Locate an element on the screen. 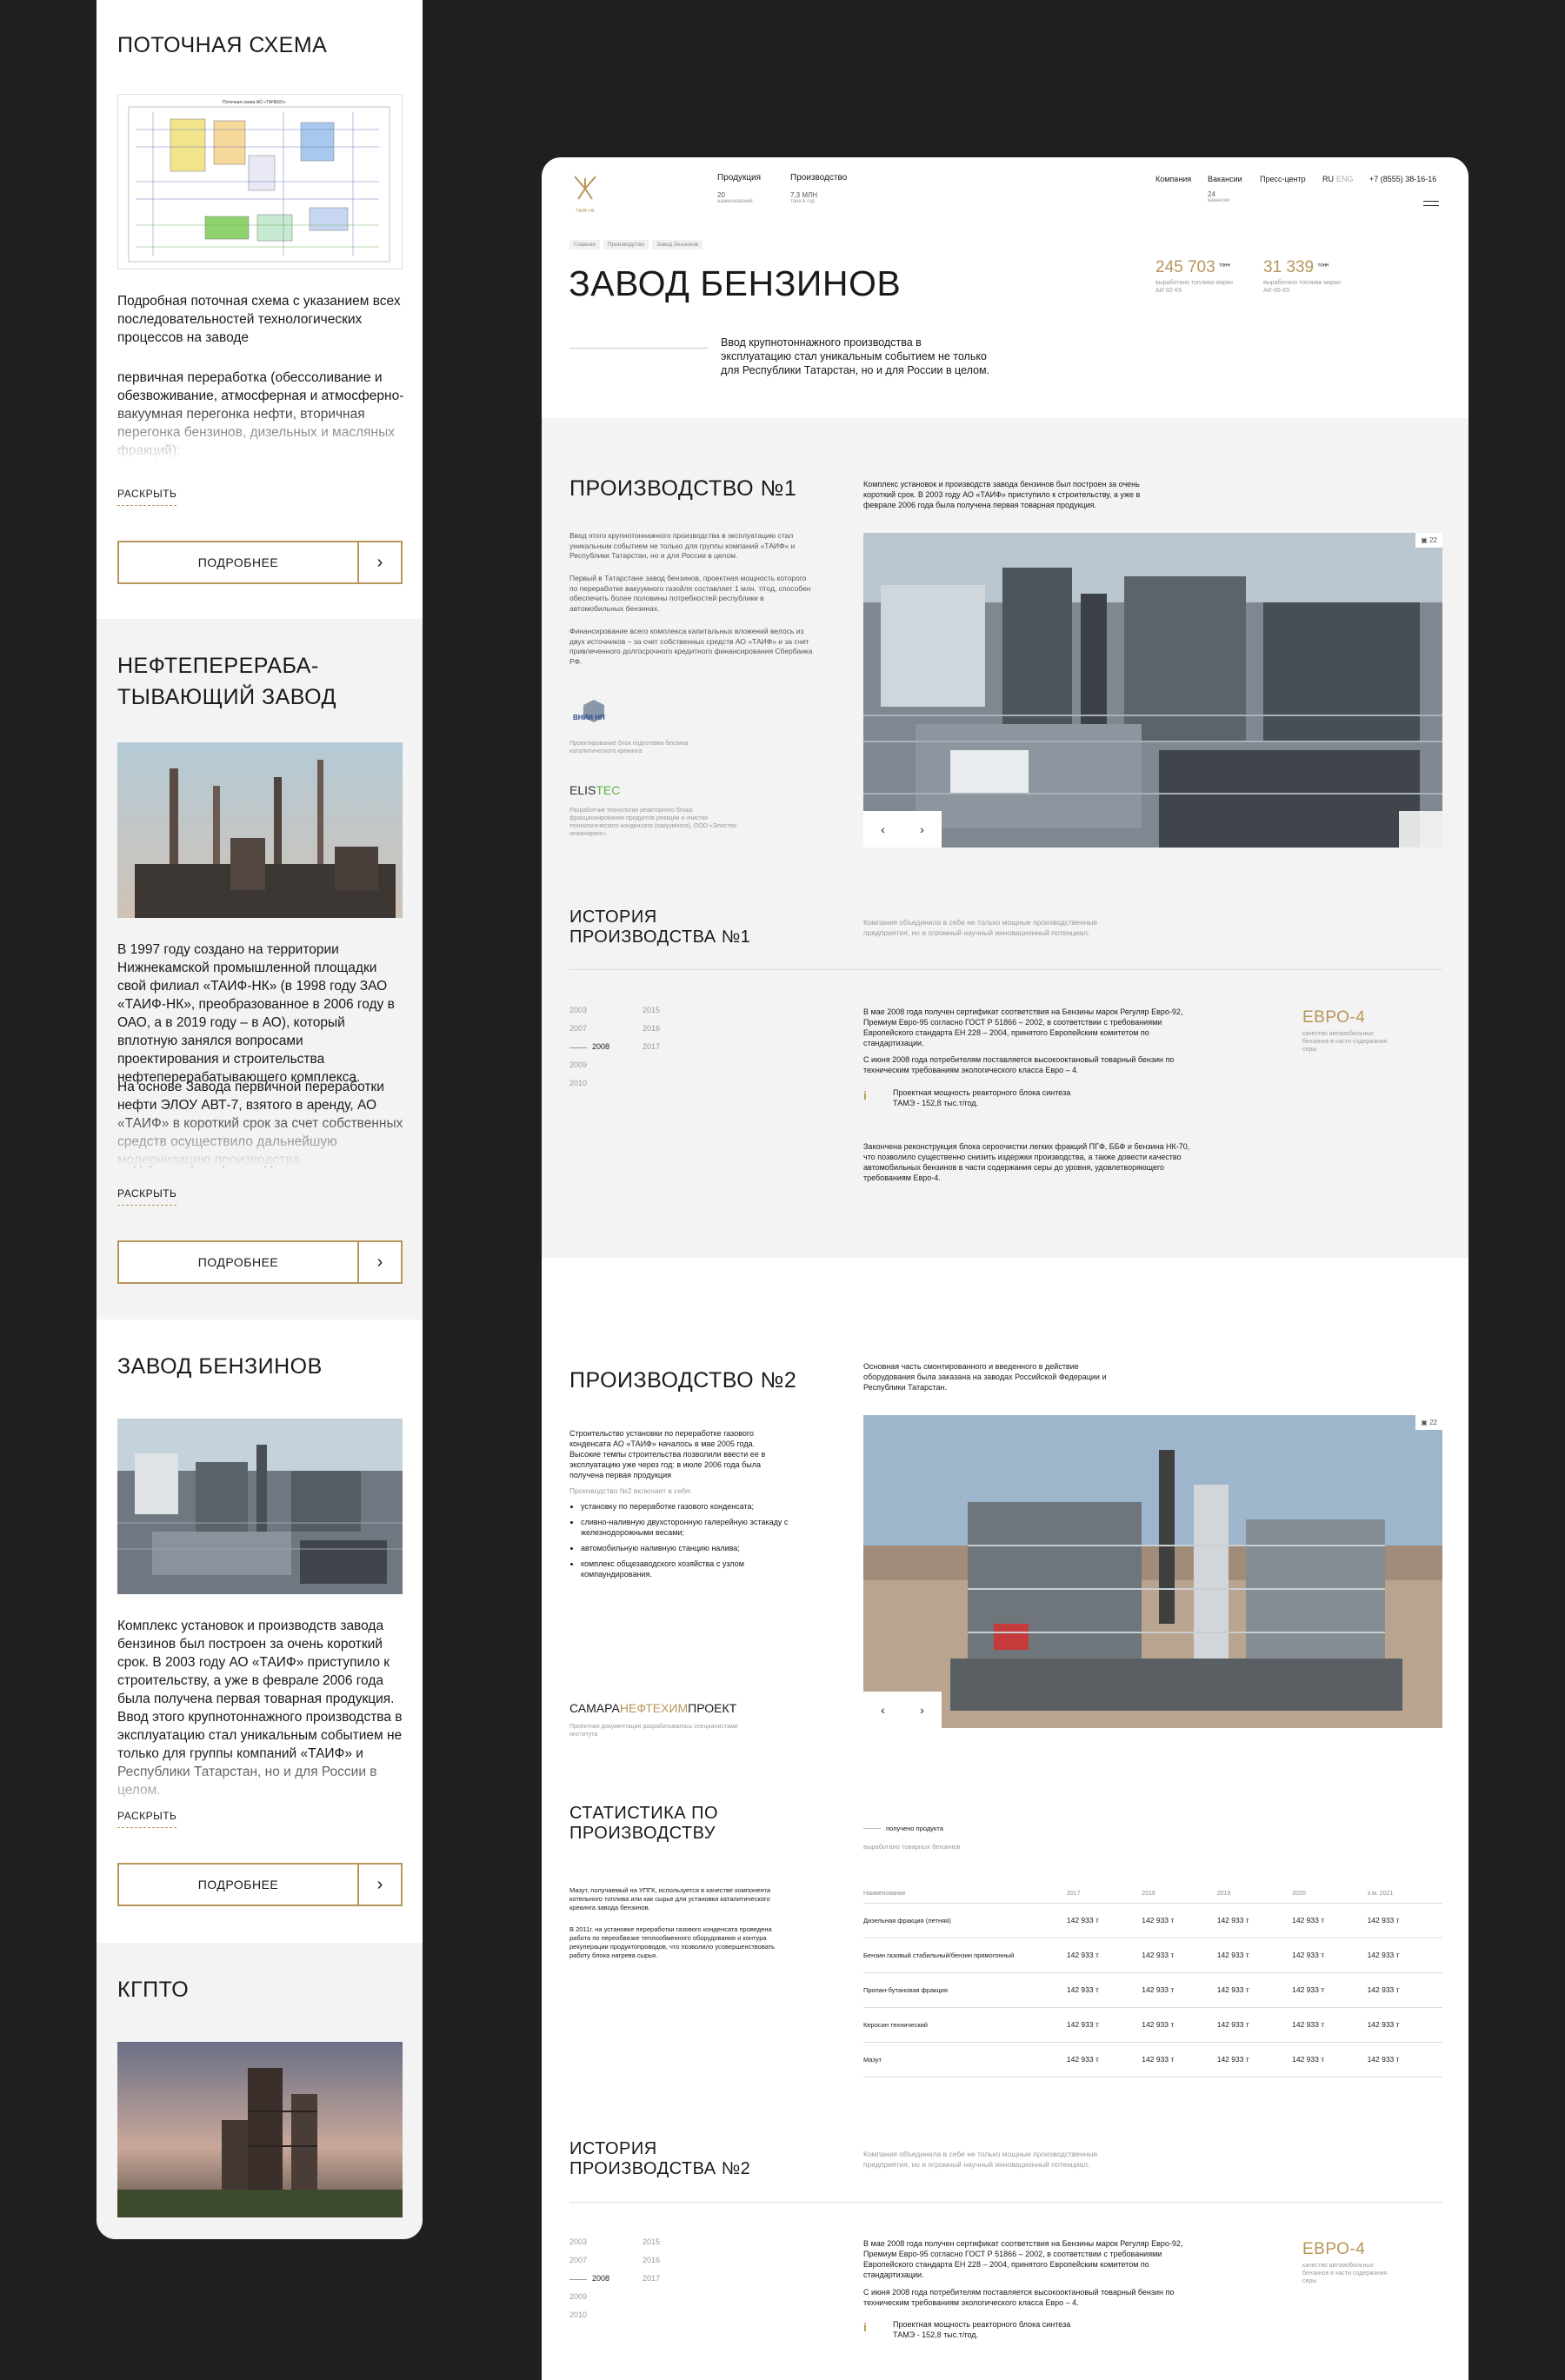 The width and height of the screenshot is (1565, 2380). nav-count: 24 is located at coordinates (1211, 194).